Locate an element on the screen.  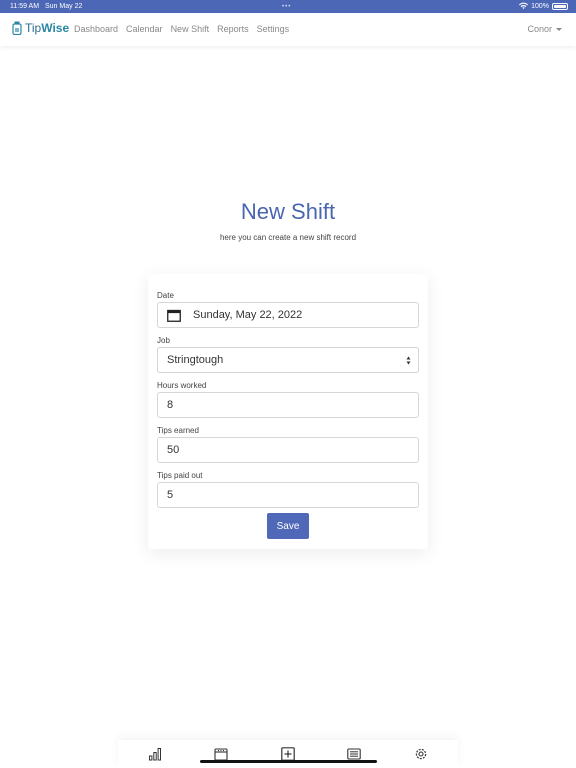
multitasking-dots: ••• is located at coordinates (286, 7).